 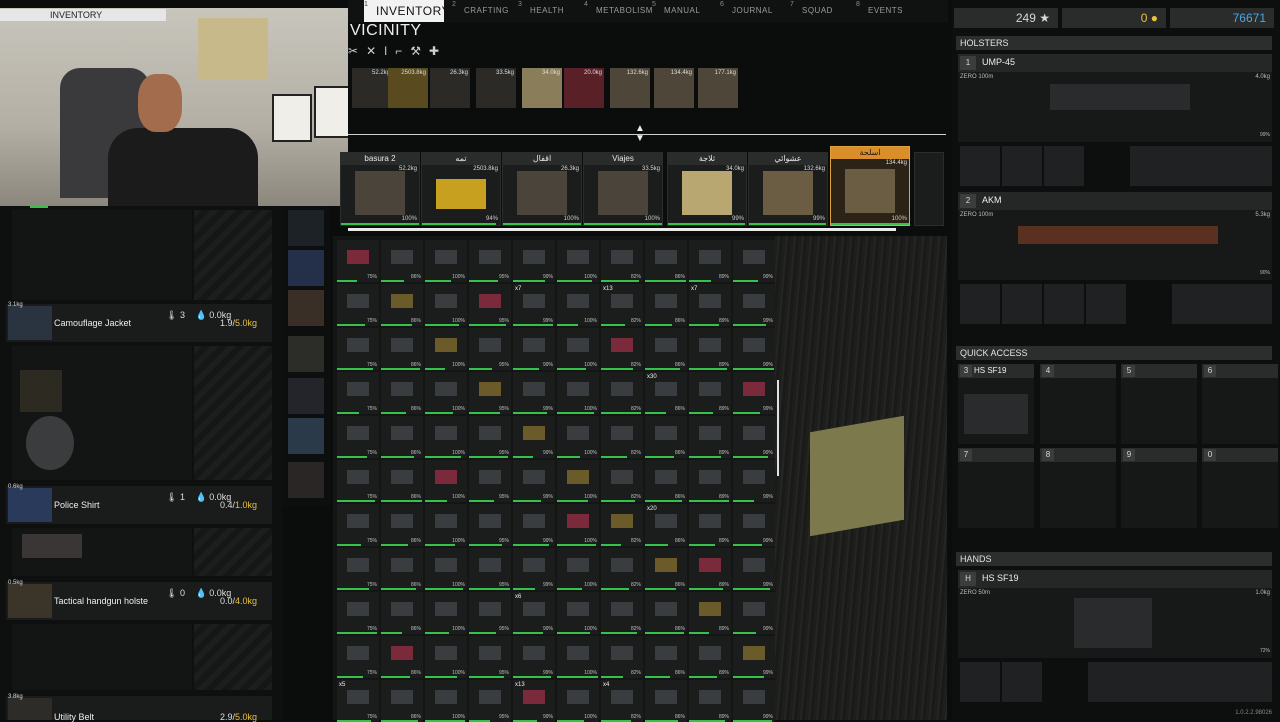 What do you see at coordinates (1106, 304) in the screenshot?
I see `attachment-drum-magazine` at bounding box center [1106, 304].